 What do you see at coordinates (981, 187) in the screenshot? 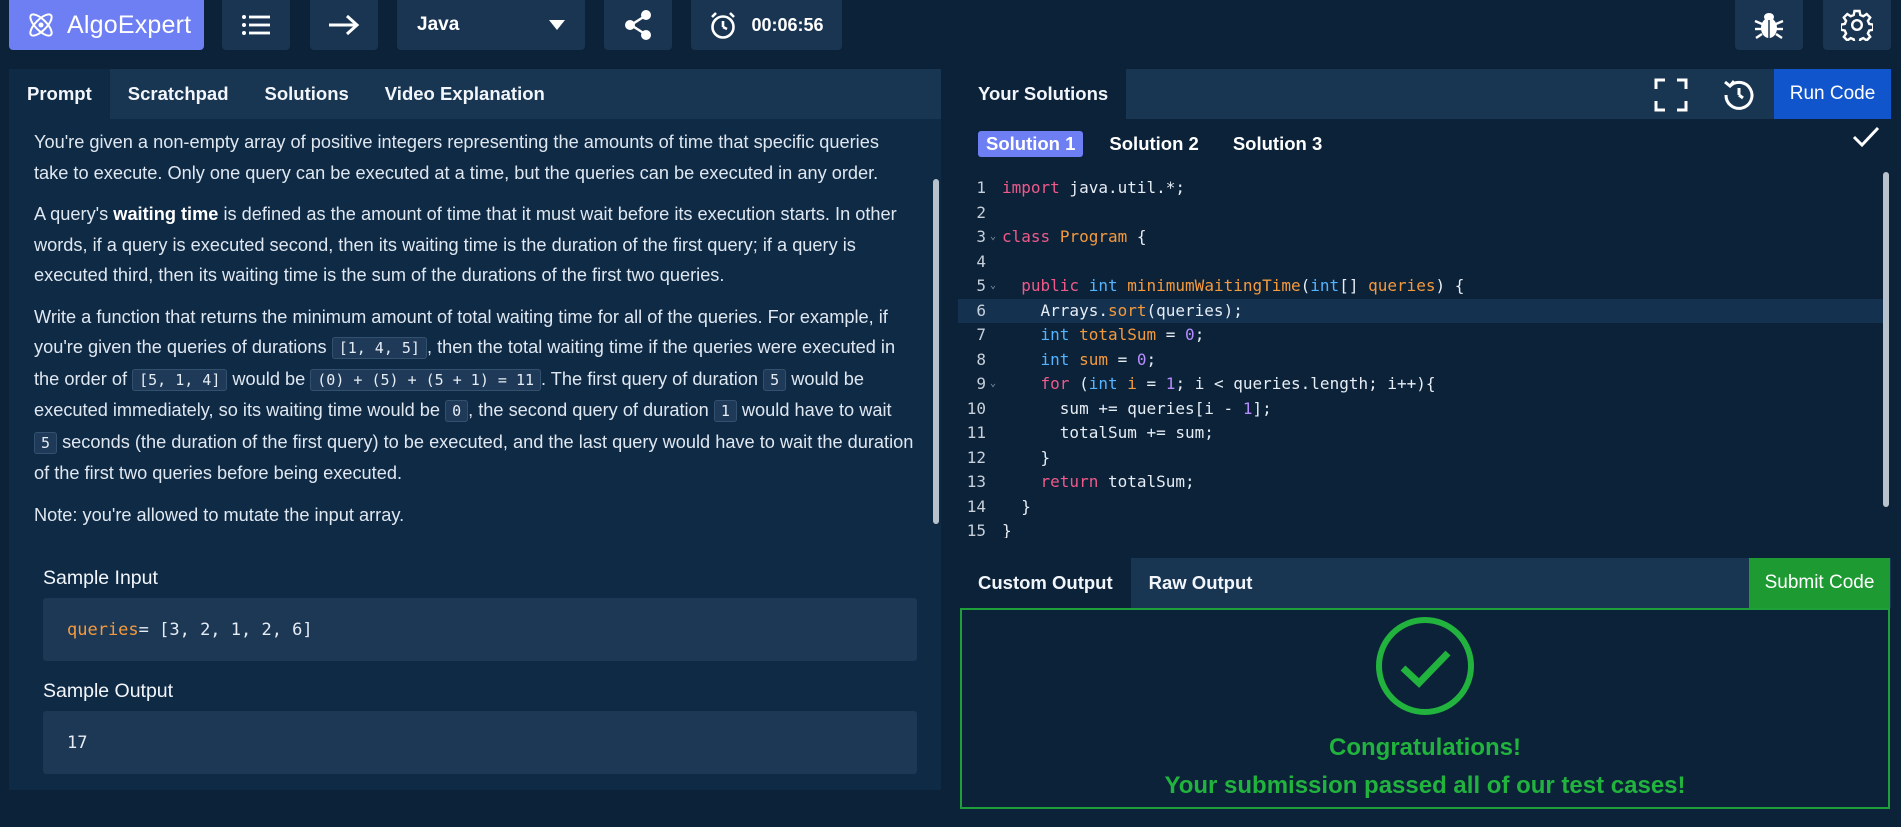
I see `line-number: 1` at bounding box center [981, 187].